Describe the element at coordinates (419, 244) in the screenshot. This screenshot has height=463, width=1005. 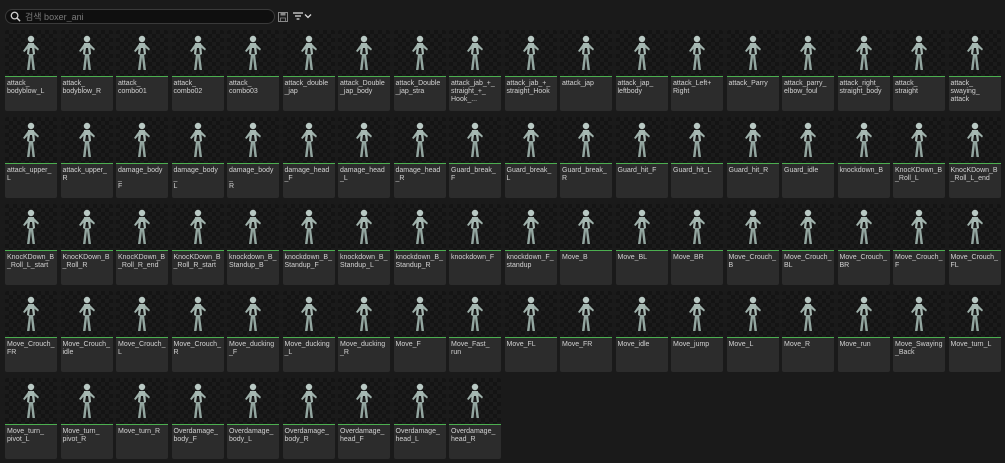
I see `asset-tile: knockdown_B_ Standup_R` at that location.